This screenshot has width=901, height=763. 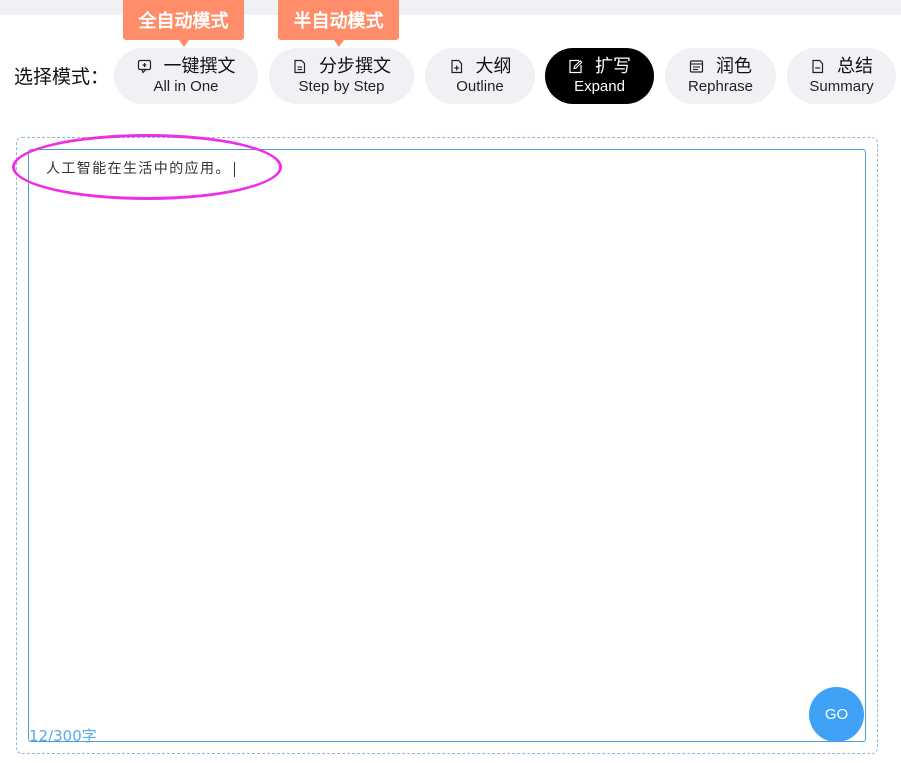 I want to click on textarea-value: 人工智能在生活中的应用。, so click(x=138, y=169).